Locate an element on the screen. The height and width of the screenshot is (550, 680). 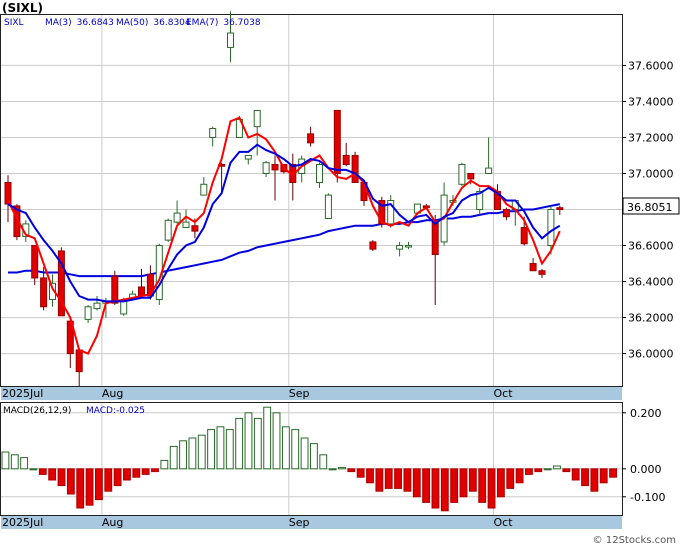
legend-entry: MA(3) 36.6843 is located at coordinates (79, 23).